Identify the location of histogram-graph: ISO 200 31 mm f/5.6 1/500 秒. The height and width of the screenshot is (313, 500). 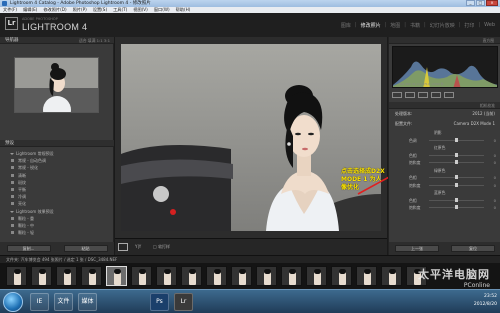
(445, 74).